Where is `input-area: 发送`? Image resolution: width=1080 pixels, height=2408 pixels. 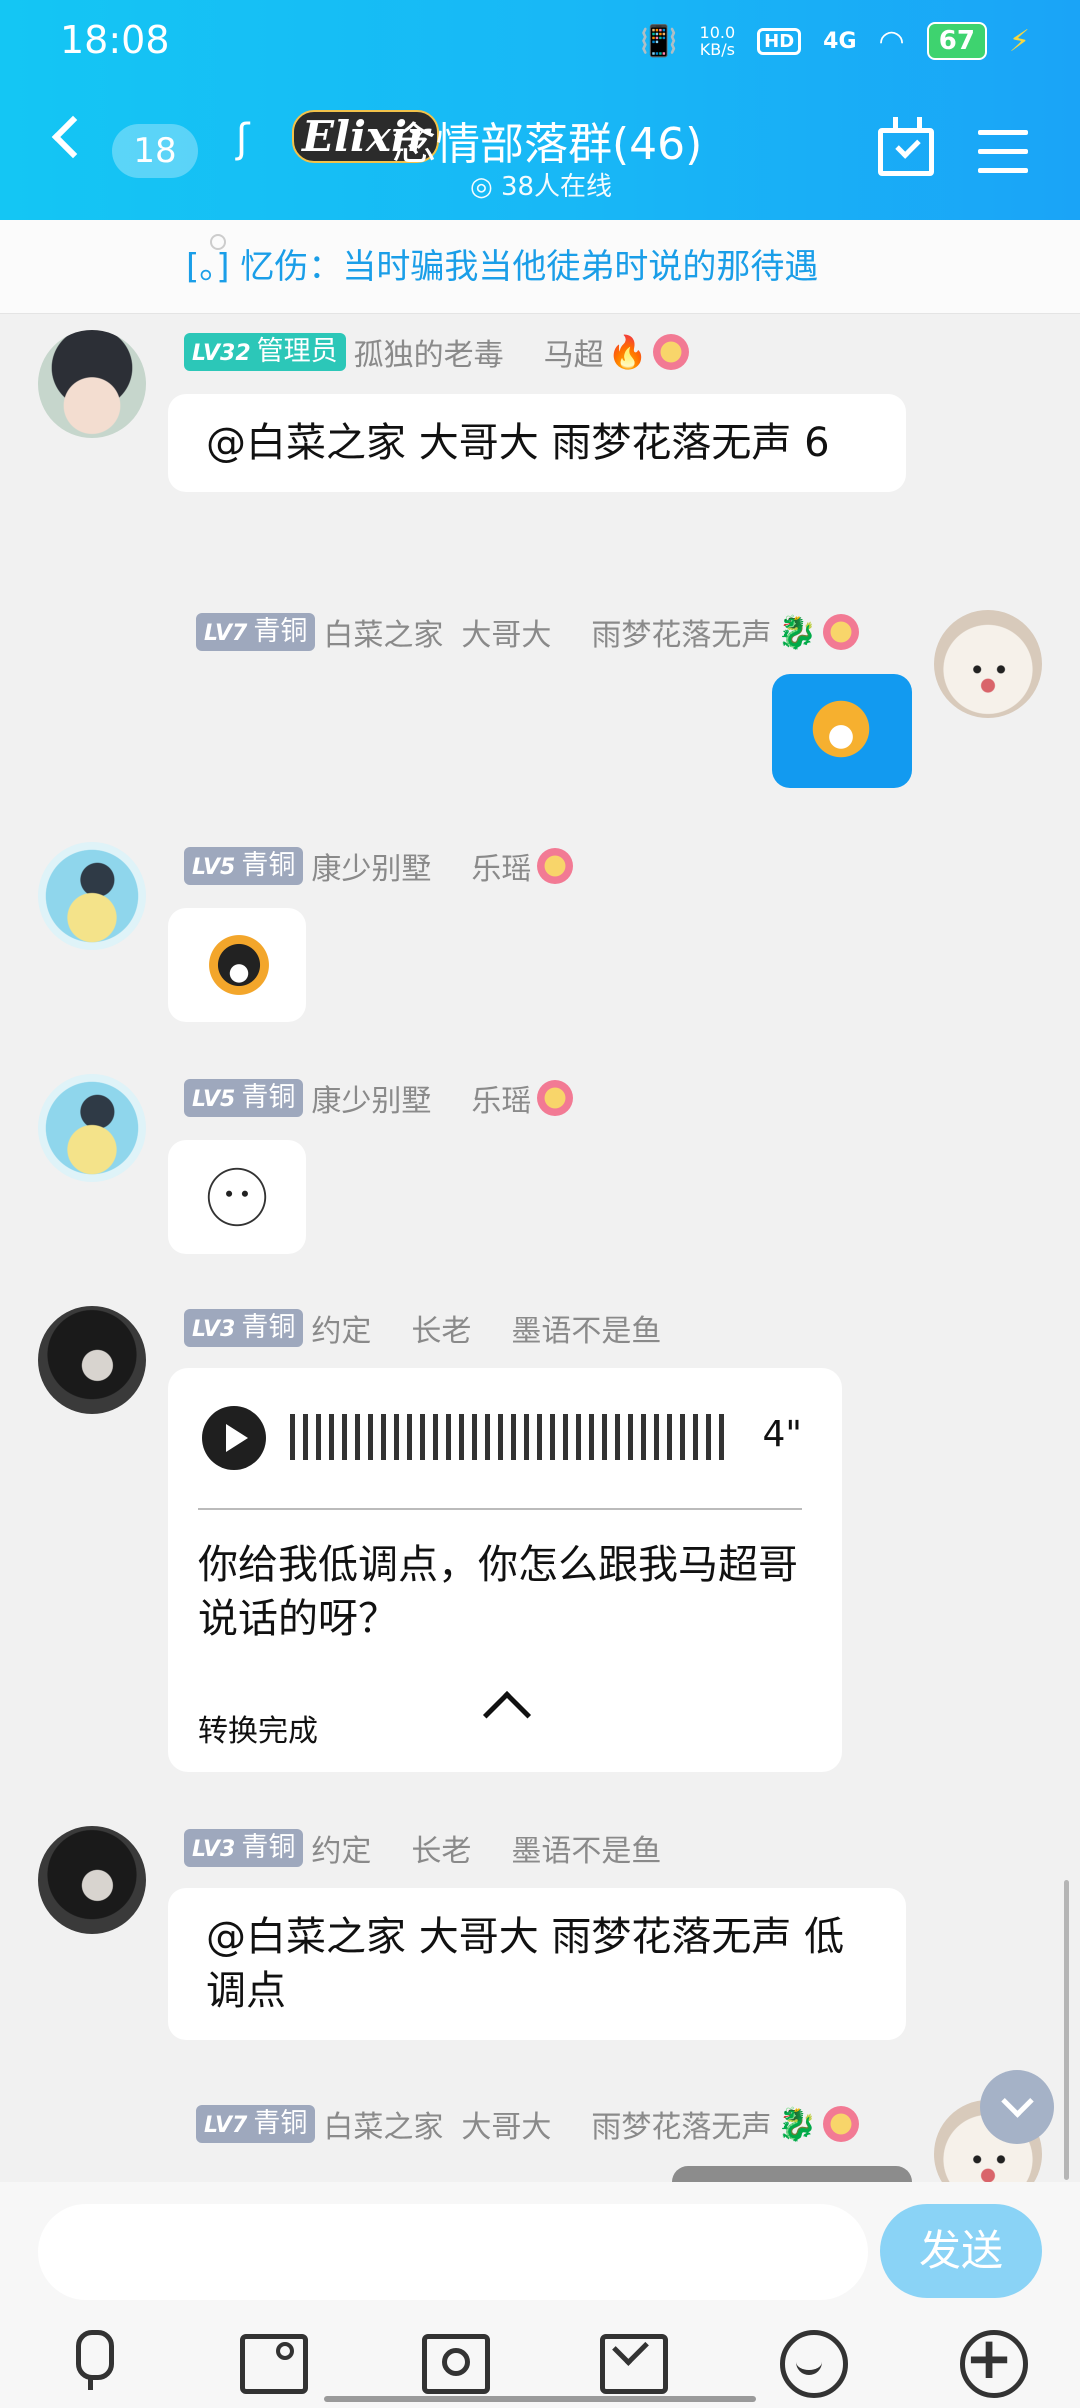 input-area: 发送 is located at coordinates (540, 2295).